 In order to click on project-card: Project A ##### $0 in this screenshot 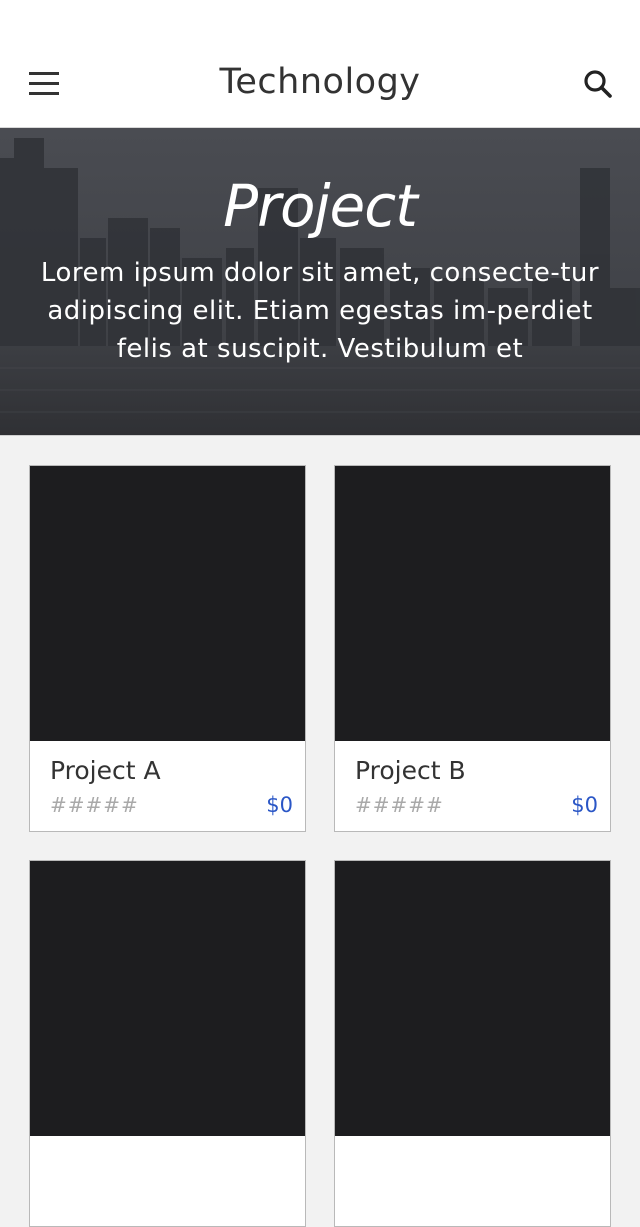, I will do `click(167, 648)`.